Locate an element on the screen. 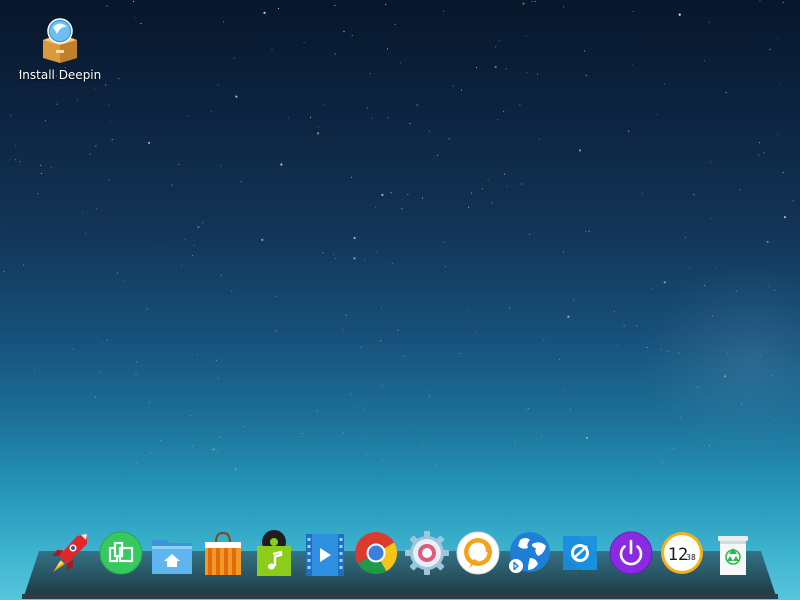  dock-item-chrome is located at coordinates (376, 553).